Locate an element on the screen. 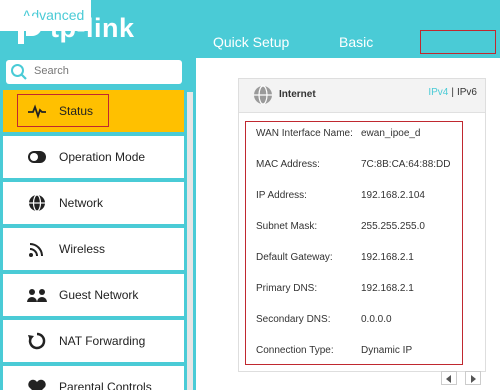 This screenshot has height=390, width=500. search-input: Search is located at coordinates (51, 71).